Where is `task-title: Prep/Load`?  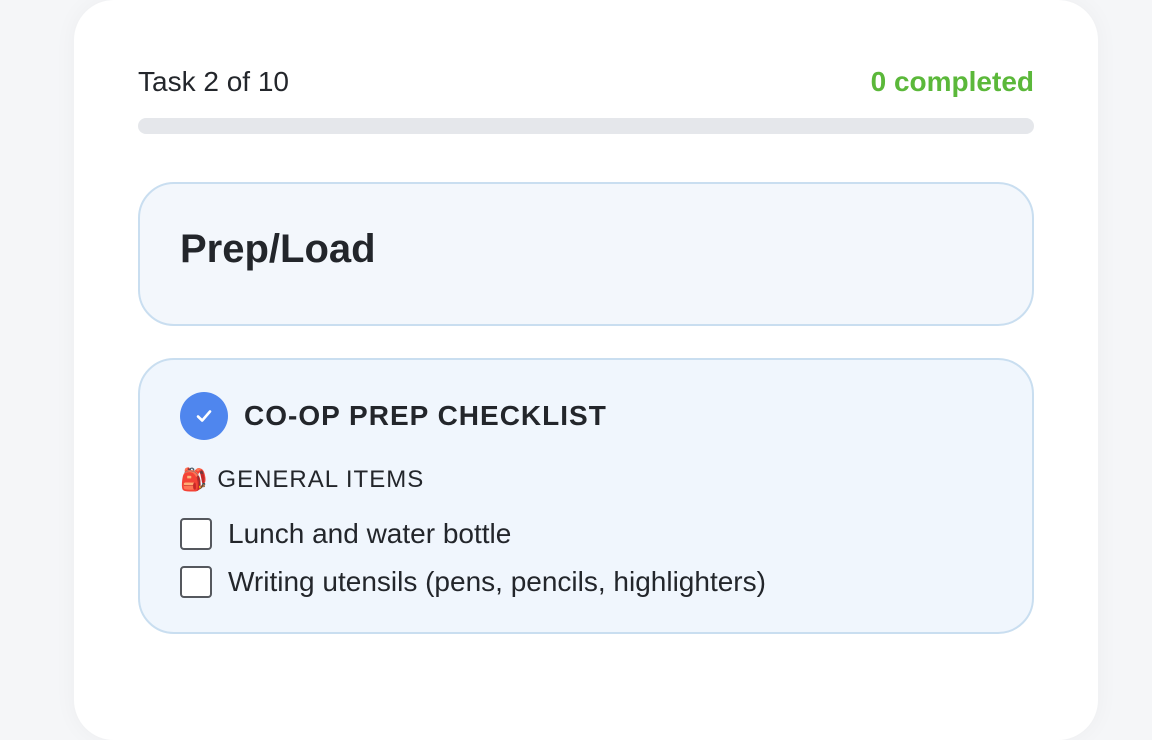
task-title: Prep/Load is located at coordinates (278, 249).